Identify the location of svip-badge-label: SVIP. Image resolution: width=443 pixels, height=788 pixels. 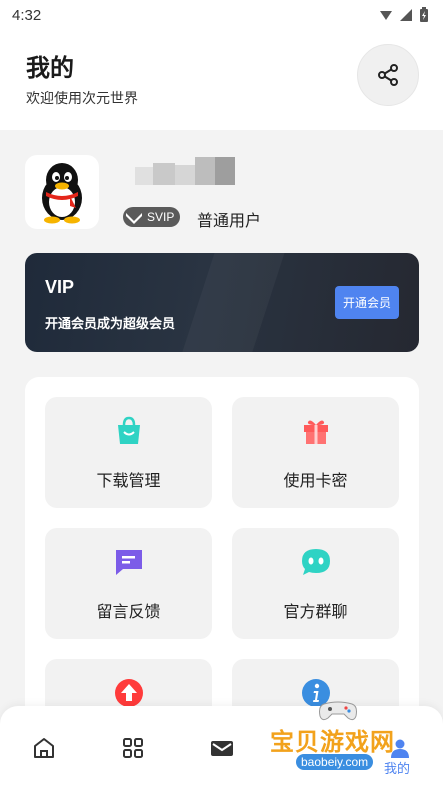
(161, 217).